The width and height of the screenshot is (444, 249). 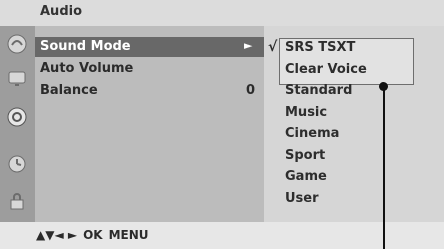 I want to click on menu-item-sound-mode: Sound Mode ►, so click(x=149, y=47).